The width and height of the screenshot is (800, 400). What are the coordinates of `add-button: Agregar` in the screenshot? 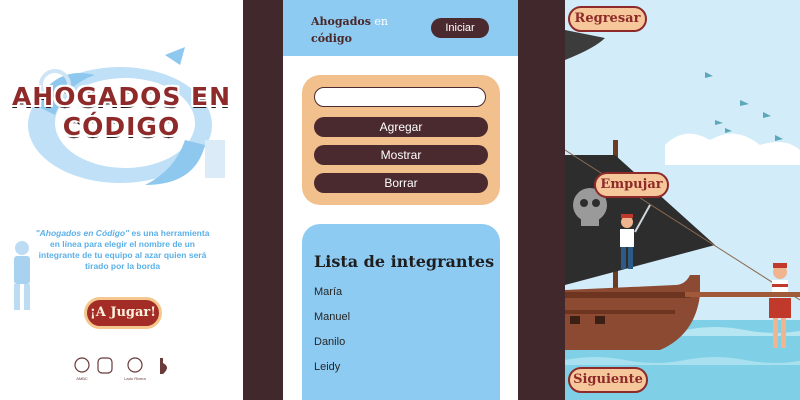 It's located at (401, 127).